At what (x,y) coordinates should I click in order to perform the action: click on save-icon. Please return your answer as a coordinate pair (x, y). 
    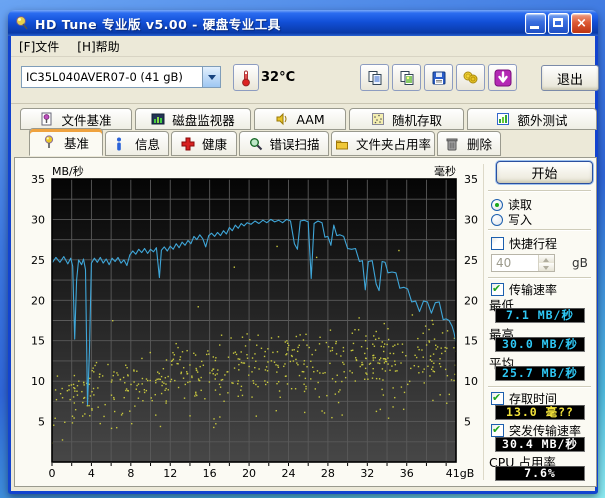
    Looking at the image, I should click on (438, 77).